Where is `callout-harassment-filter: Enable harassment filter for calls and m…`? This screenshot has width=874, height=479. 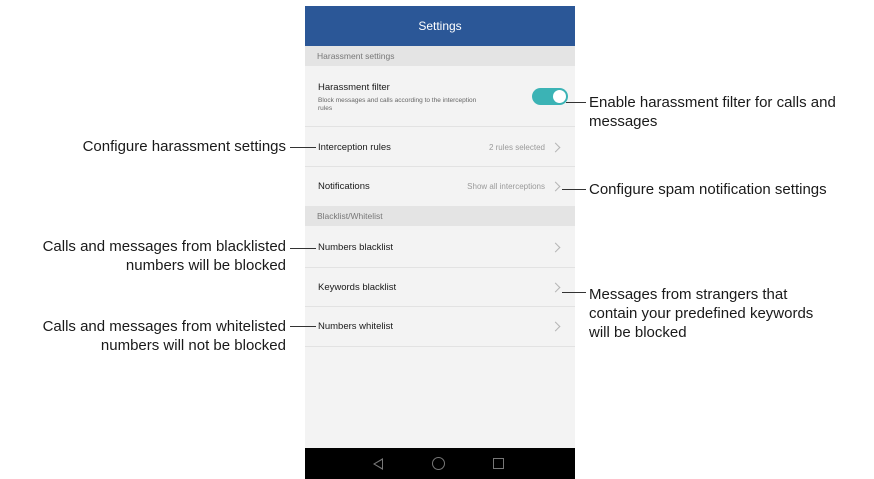 callout-harassment-filter: Enable harassment filter for calls and m… is located at coordinates (712, 112).